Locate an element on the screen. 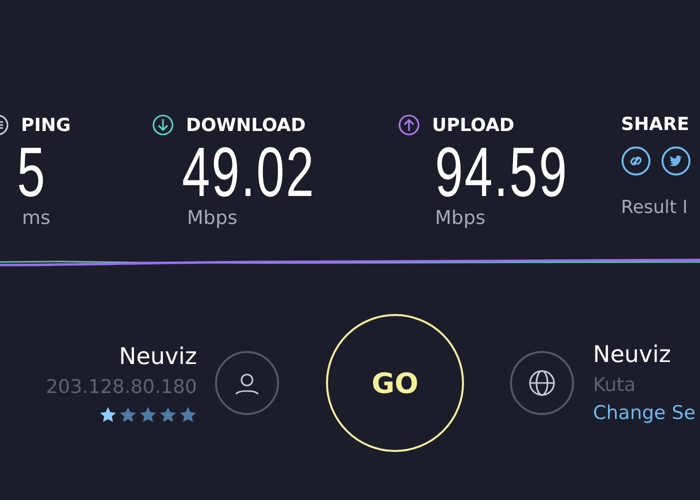 The height and width of the screenshot is (500, 700). provider-name: Neuviz is located at coordinates (157, 357).